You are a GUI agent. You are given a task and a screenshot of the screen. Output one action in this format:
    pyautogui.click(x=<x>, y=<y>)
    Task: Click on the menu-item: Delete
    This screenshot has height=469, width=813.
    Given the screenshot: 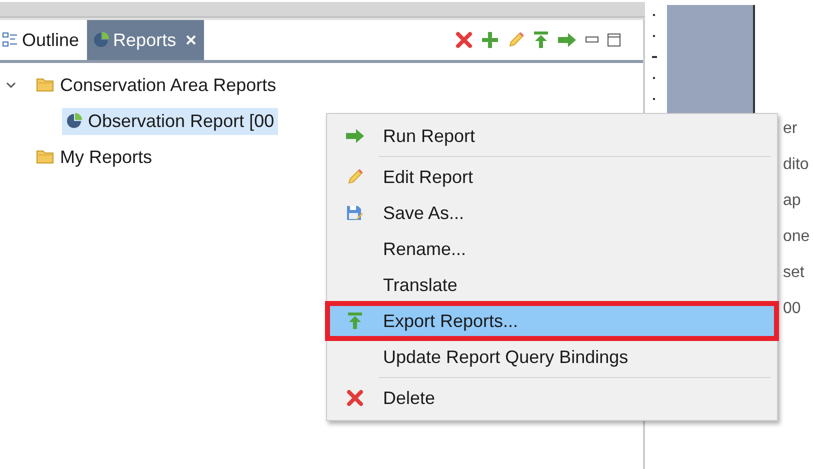 What is the action you would take?
    pyautogui.click(x=552, y=398)
    